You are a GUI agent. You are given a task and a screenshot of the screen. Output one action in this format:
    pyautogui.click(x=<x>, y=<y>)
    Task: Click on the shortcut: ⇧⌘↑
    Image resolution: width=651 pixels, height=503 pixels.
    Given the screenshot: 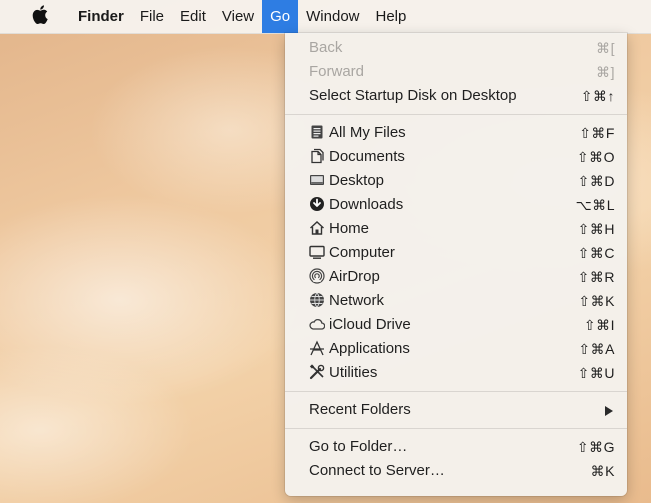 What is the action you would take?
    pyautogui.click(x=597, y=96)
    